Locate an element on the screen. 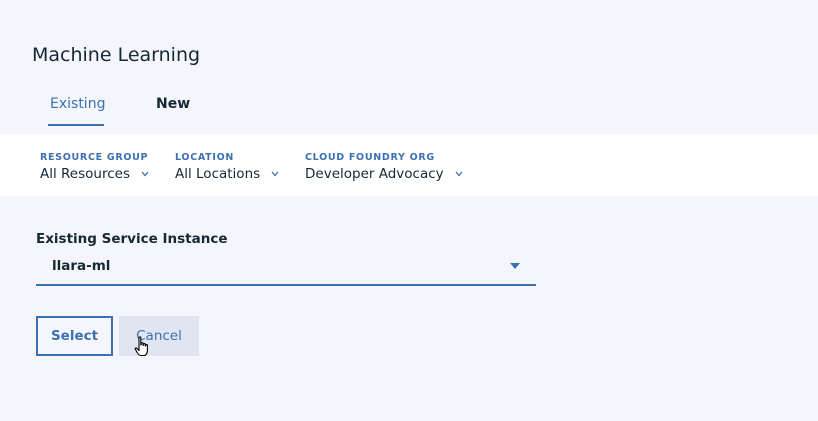  service-instance-label: Existing Service Instance is located at coordinates (132, 239).